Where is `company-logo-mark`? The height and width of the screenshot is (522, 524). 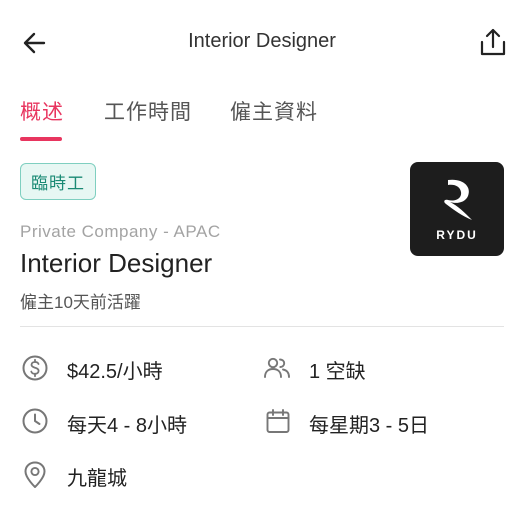
company-logo-mark is located at coordinates (458, 199).